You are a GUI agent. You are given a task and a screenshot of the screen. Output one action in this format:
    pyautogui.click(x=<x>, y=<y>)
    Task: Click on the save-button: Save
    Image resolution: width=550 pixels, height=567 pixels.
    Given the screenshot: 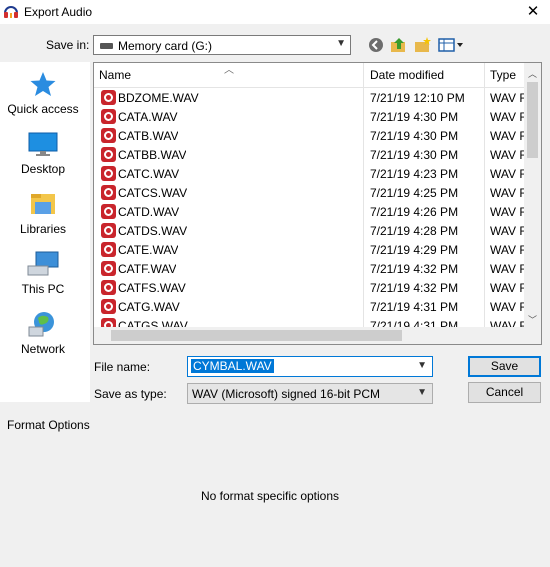 What is the action you would take?
    pyautogui.click(x=504, y=366)
    